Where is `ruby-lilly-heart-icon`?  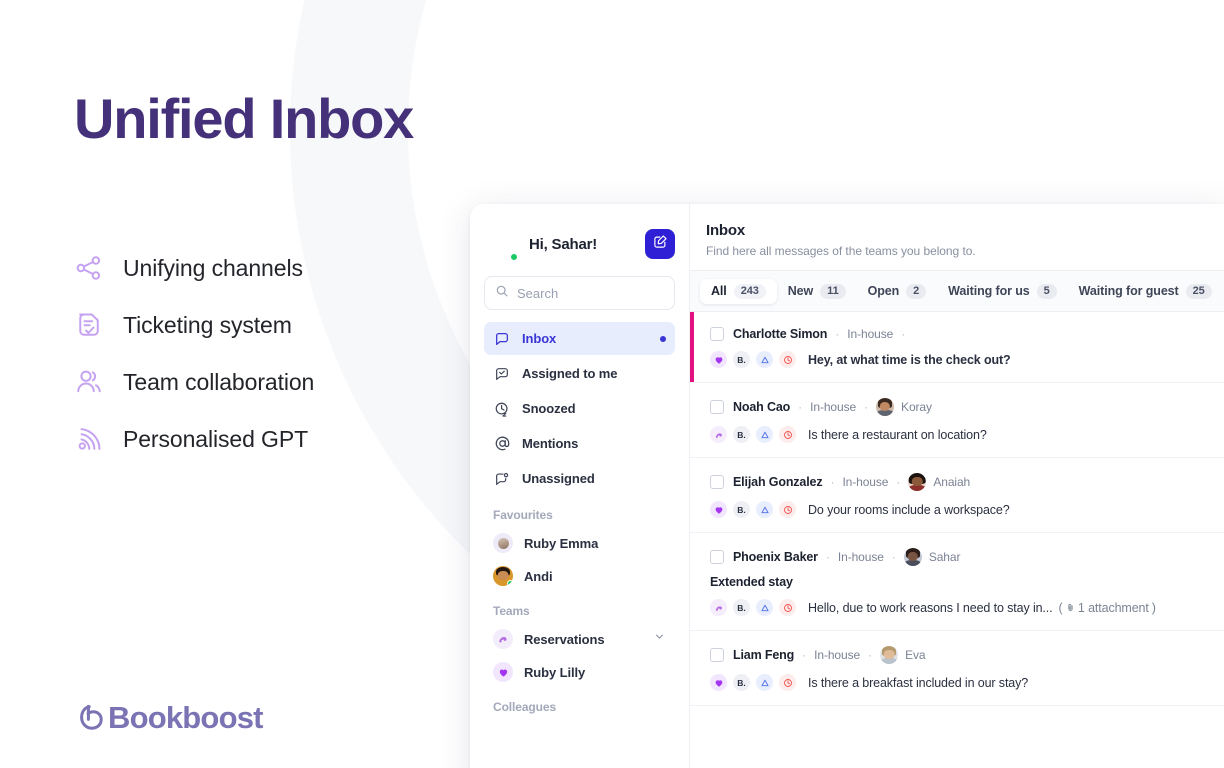 ruby-lilly-heart-icon is located at coordinates (503, 672).